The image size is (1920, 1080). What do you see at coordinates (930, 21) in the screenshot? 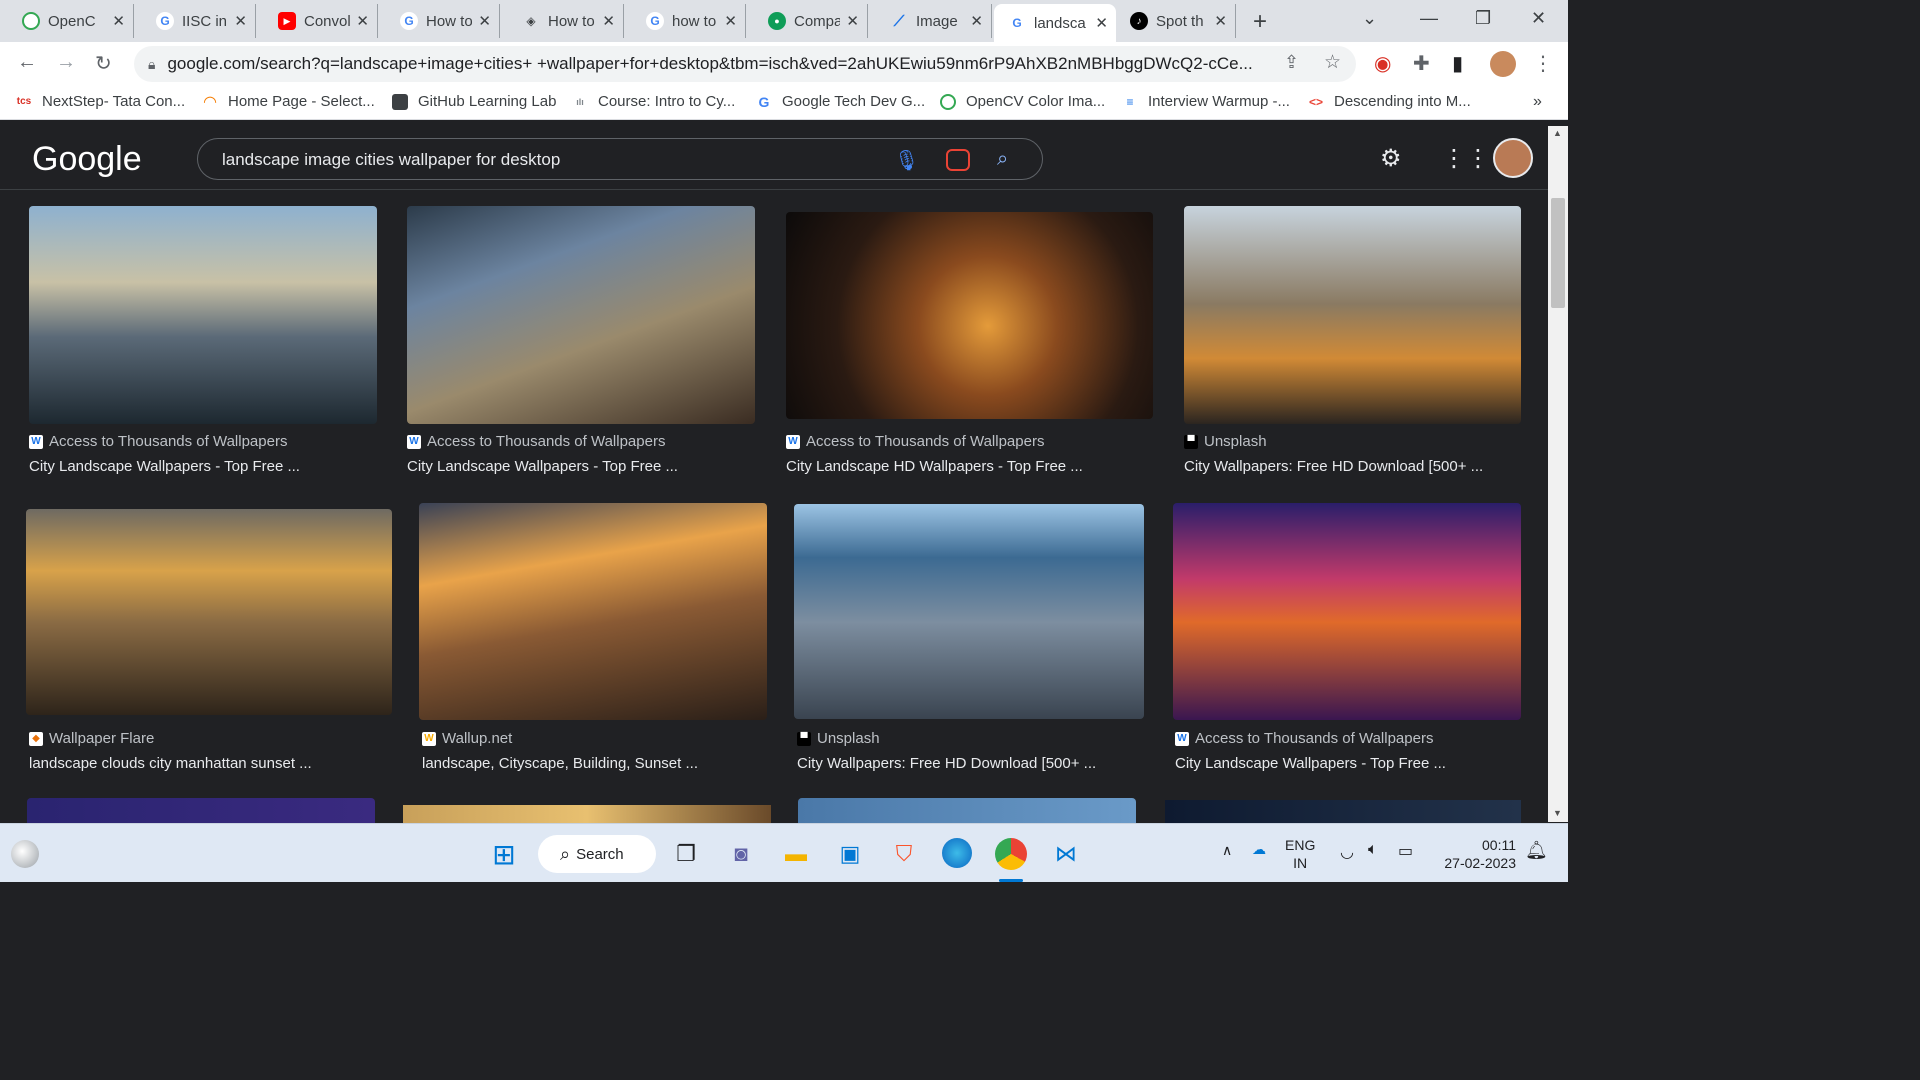
I see `tab-7: ⟋ Image ✕` at bounding box center [930, 21].